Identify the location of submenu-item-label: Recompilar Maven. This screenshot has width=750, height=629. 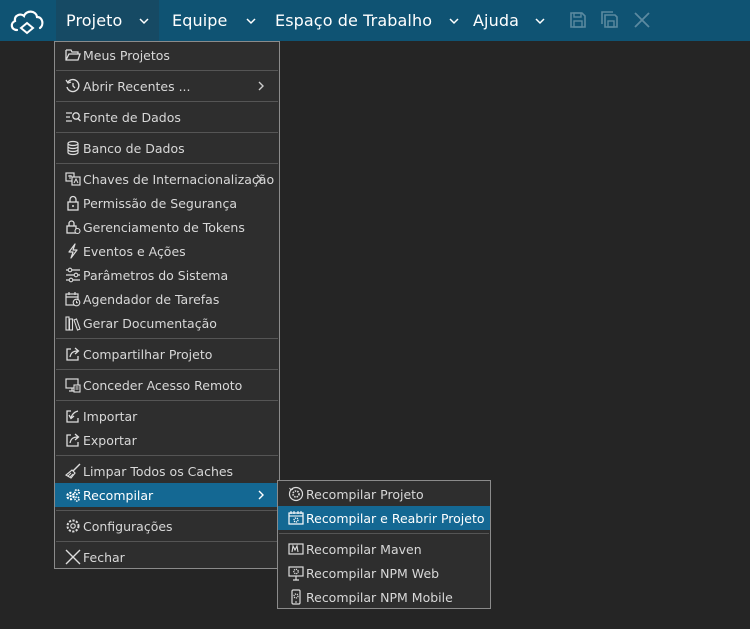
(364, 549).